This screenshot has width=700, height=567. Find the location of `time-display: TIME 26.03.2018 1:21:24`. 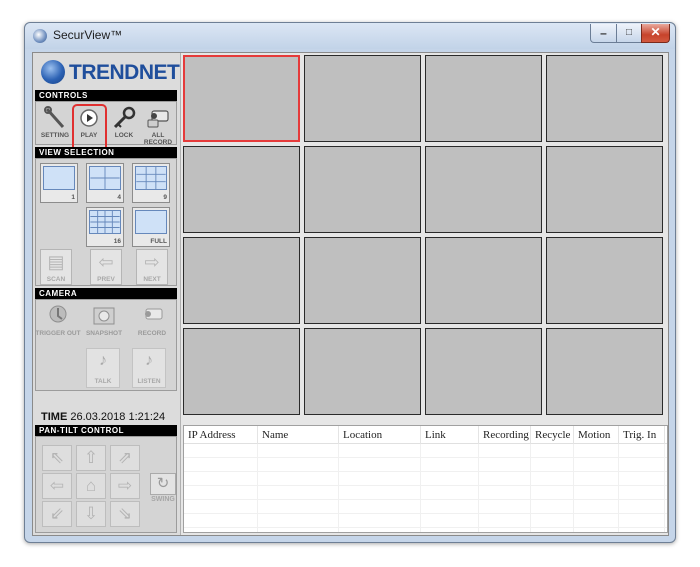

time-display: TIME 26.03.2018 1:21:24 is located at coordinates (103, 417).